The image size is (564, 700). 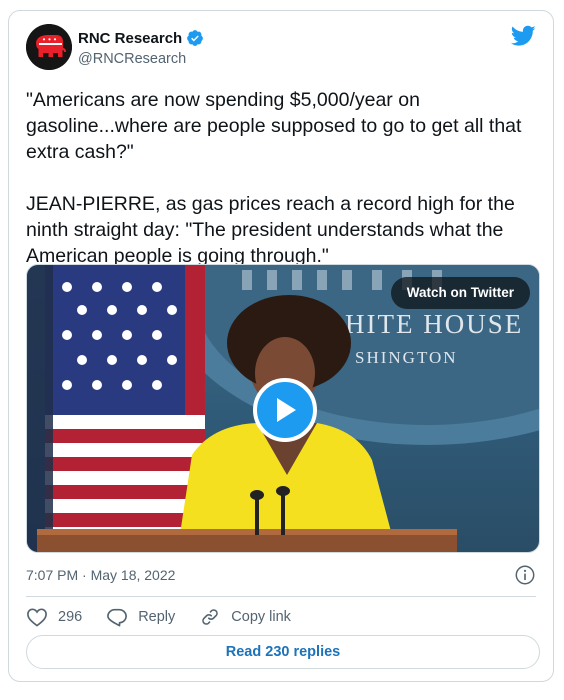 What do you see at coordinates (37, 617) in the screenshot?
I see `heart-icon` at bounding box center [37, 617].